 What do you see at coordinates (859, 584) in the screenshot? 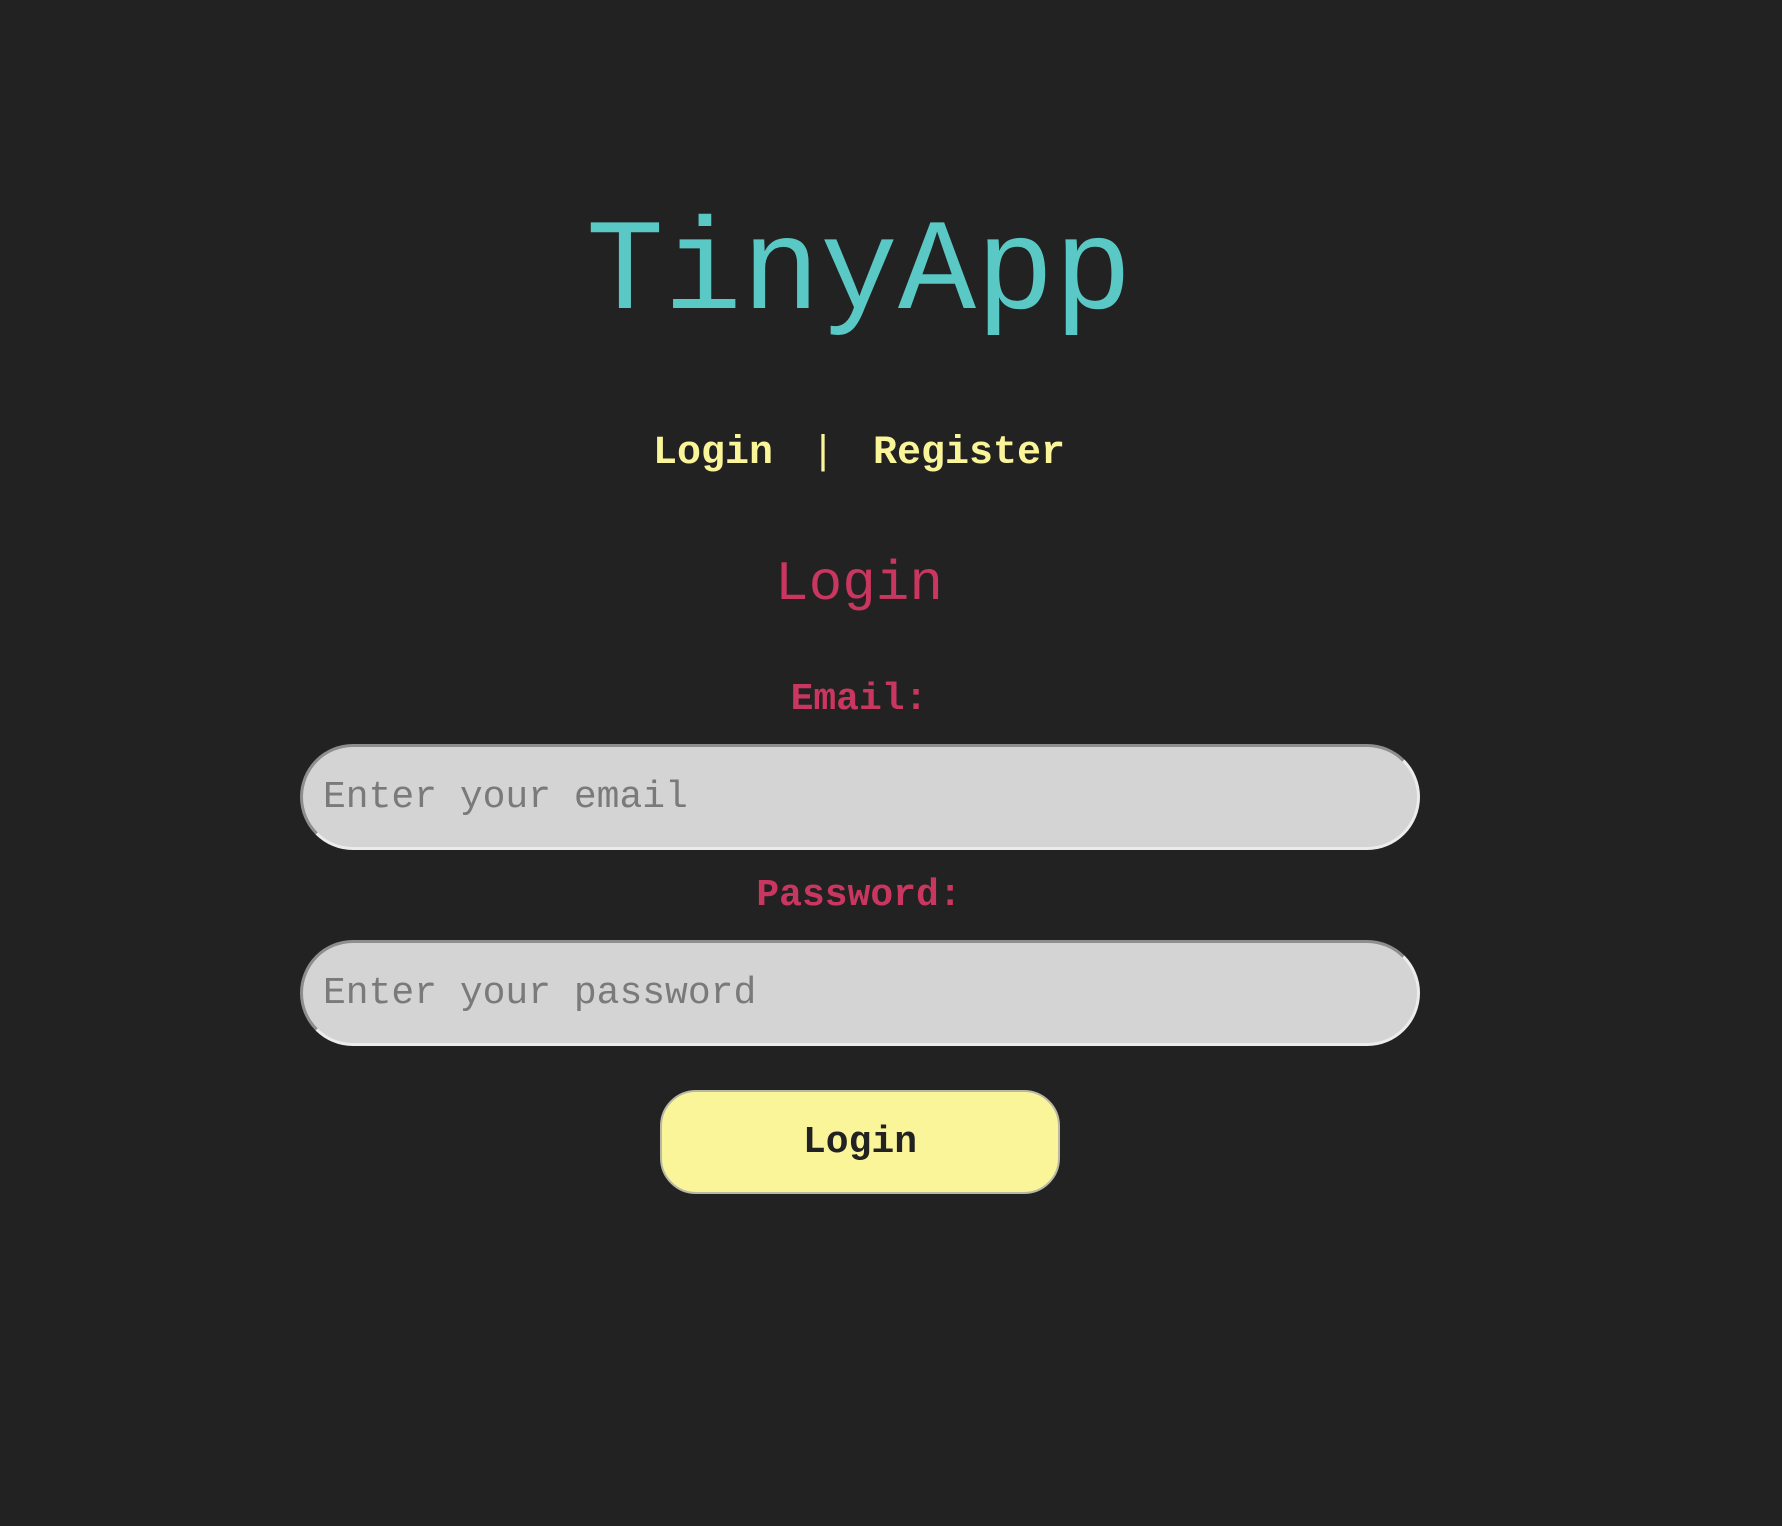
I see `form-title: Login` at bounding box center [859, 584].